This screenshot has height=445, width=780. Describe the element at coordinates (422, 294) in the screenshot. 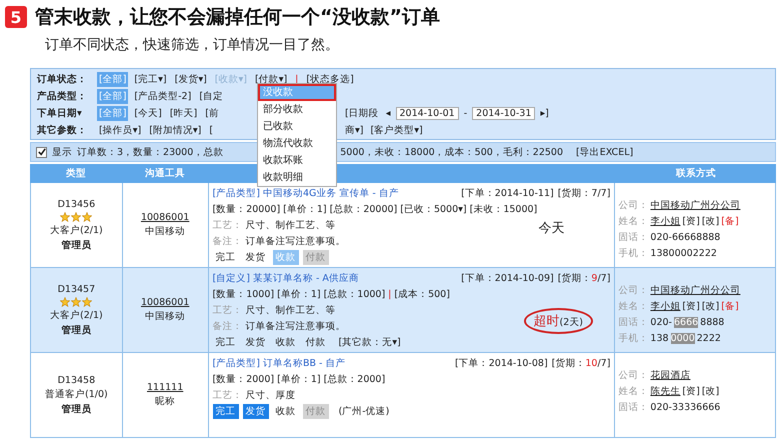

I see `amount-field: [成本：500]` at that location.